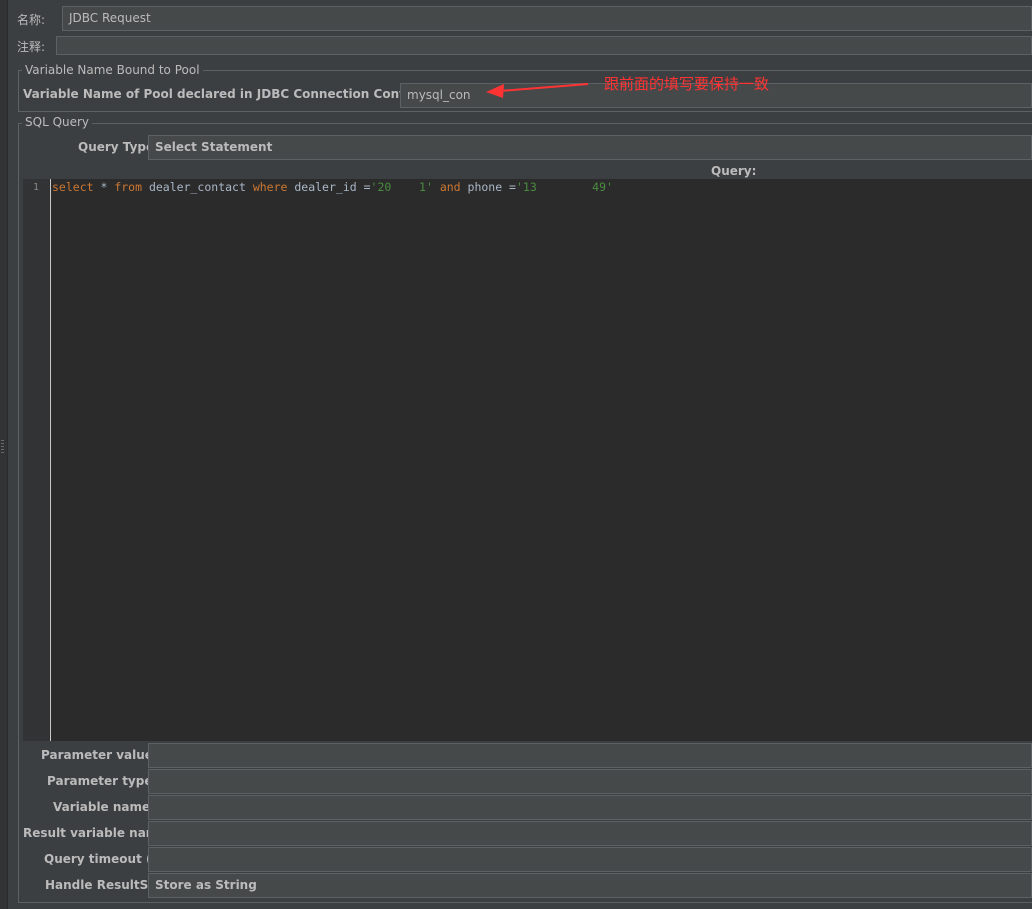 This screenshot has height=909, width=1032. Describe the element at coordinates (590, 755) in the screenshot. I see `parameter-values-input` at that location.